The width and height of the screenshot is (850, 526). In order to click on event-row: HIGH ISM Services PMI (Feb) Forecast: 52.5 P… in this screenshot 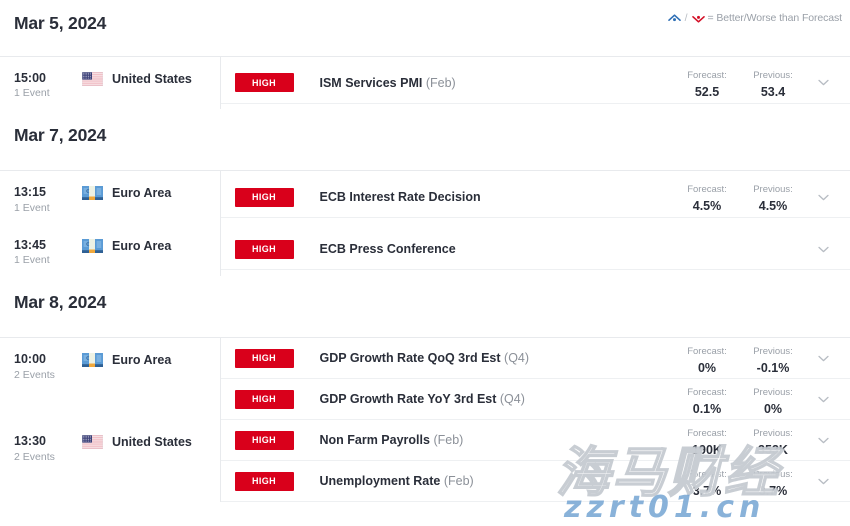, I will do `click(535, 83)`.